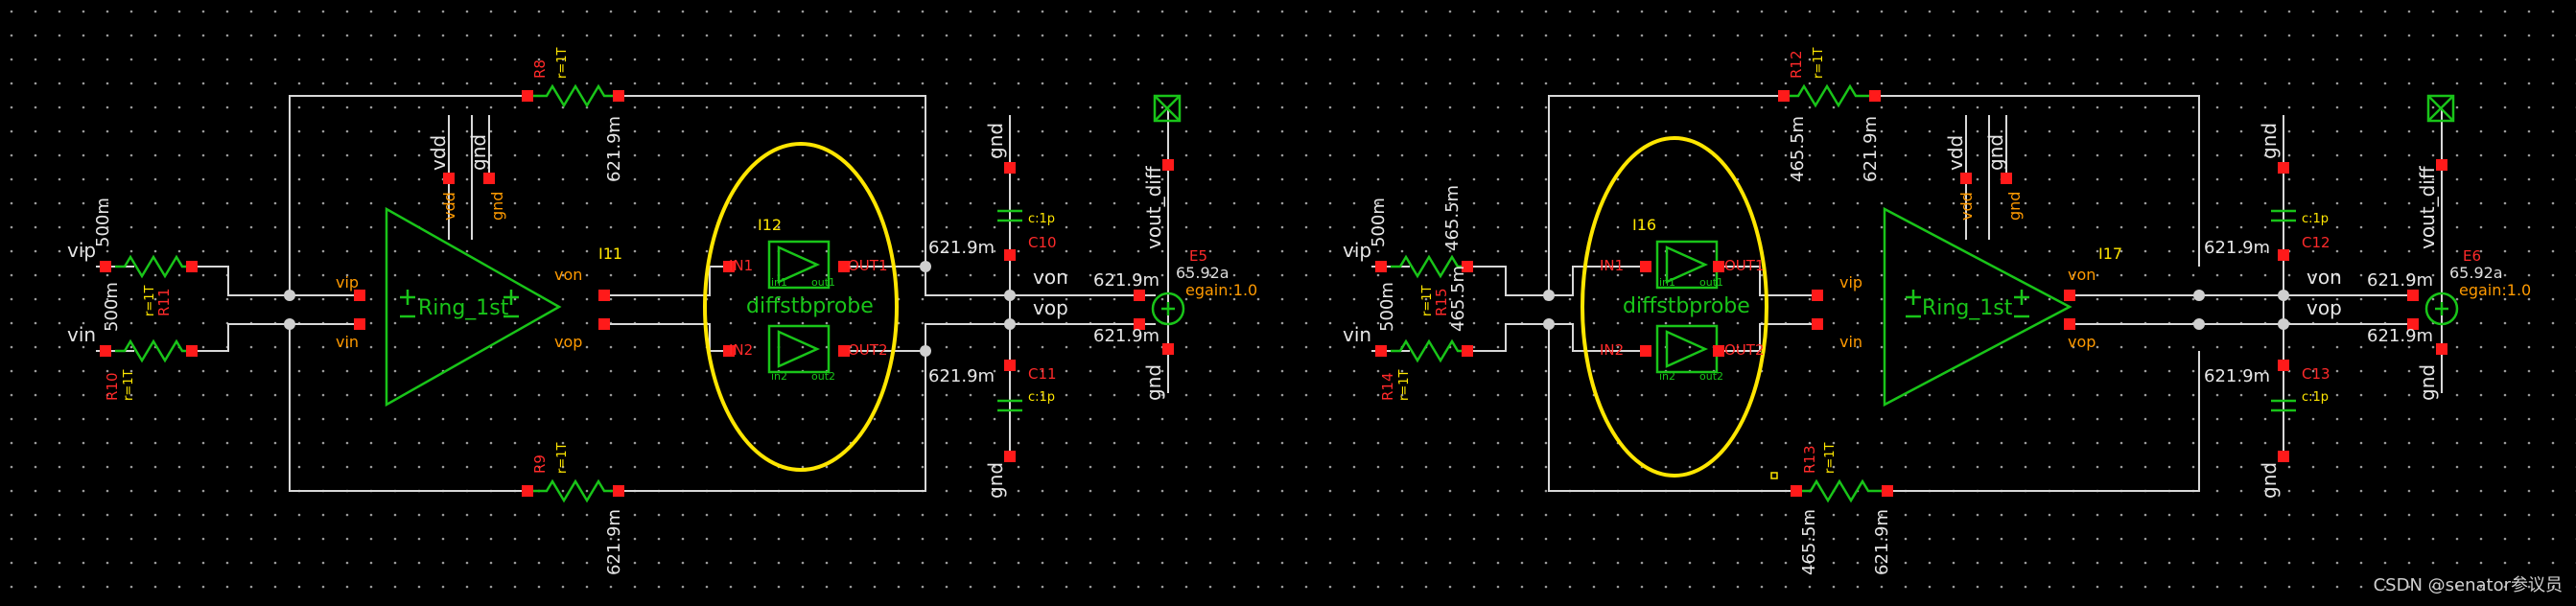 This screenshot has height=606, width=2576. I want to click on val-r8-left: r=1T, so click(562, 63).